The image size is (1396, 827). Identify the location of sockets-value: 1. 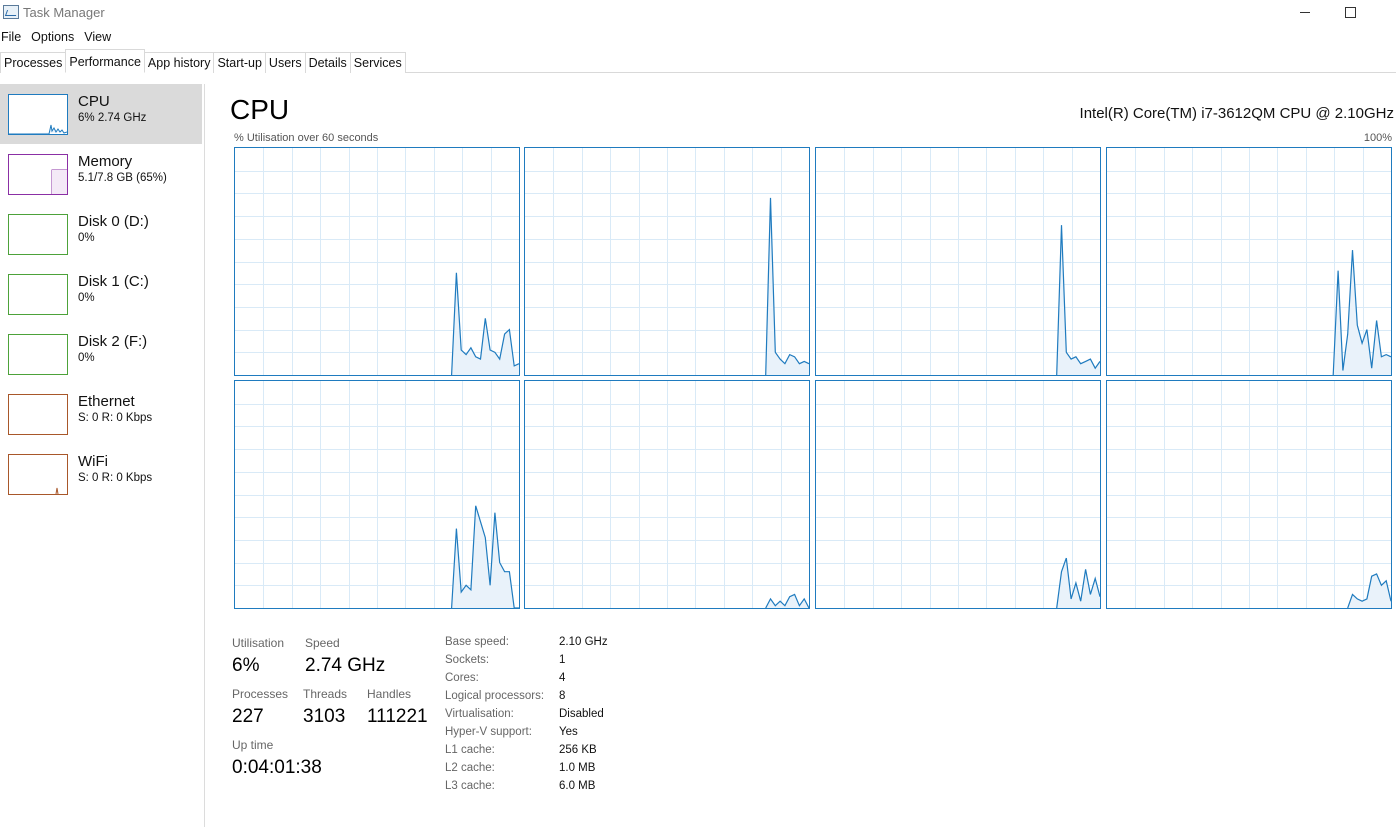
(562, 660).